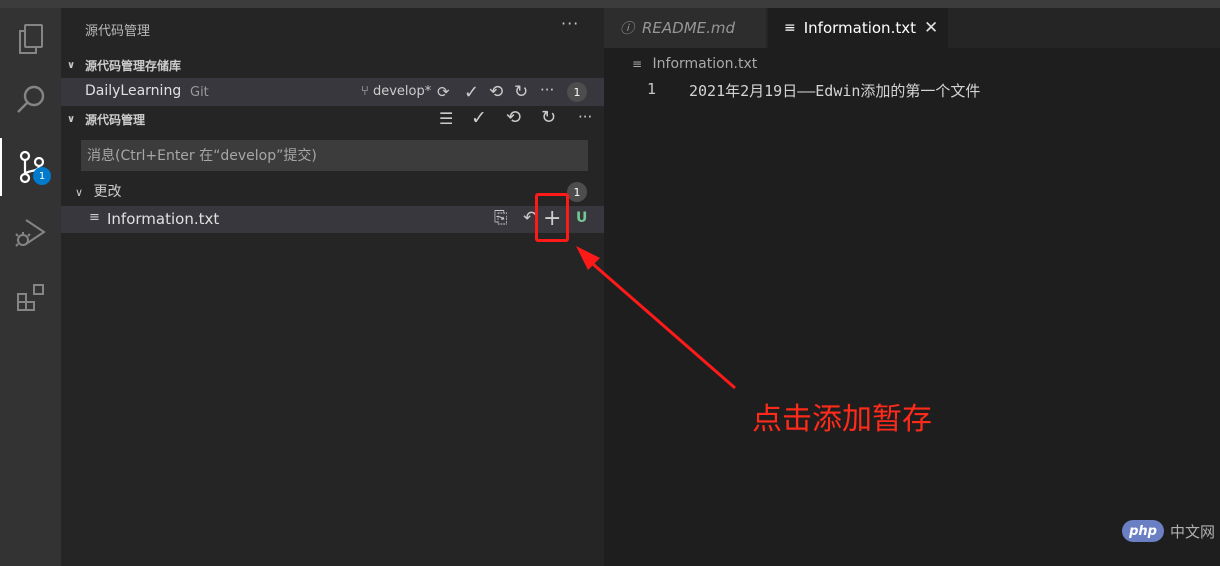 The height and width of the screenshot is (566, 1220). I want to click on breadcrumb: ≡ Information.txt, so click(694, 64).